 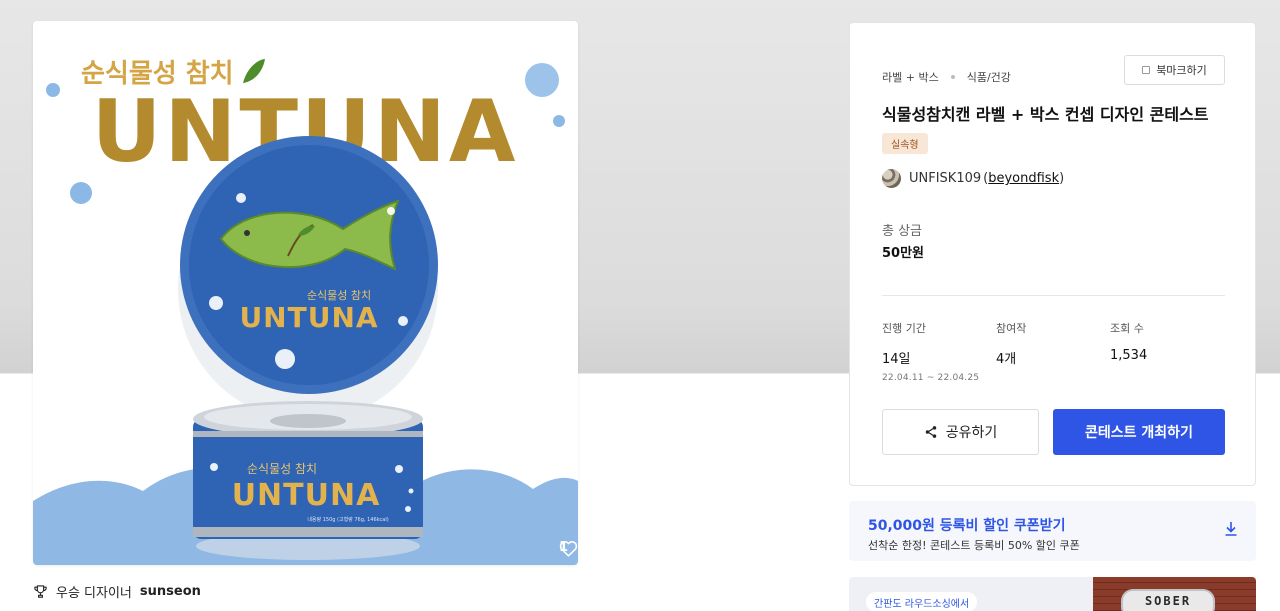 I want to click on can-brand: UNTUNA, so click(x=306, y=495).